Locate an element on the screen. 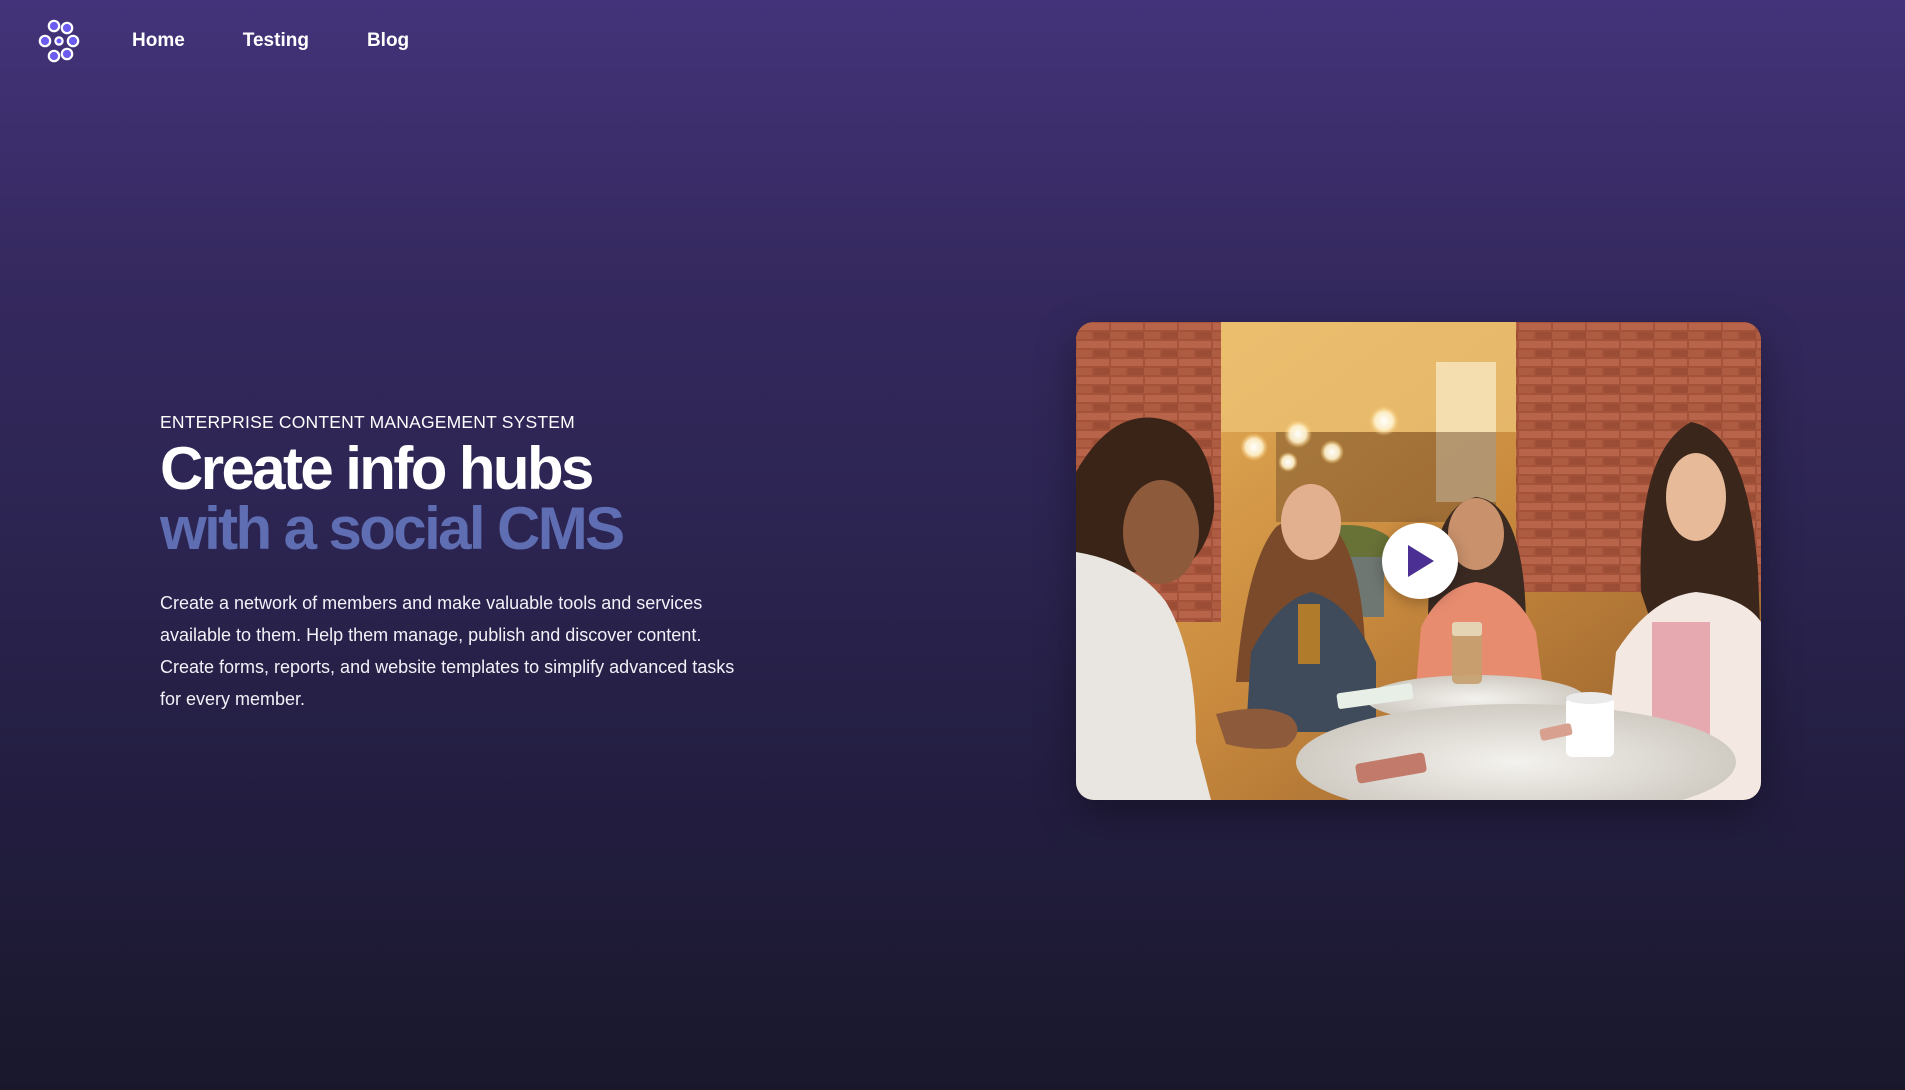 The height and width of the screenshot is (1090, 1905). hero-headline: Create info hubs with a social CMS is located at coordinates (470, 499).